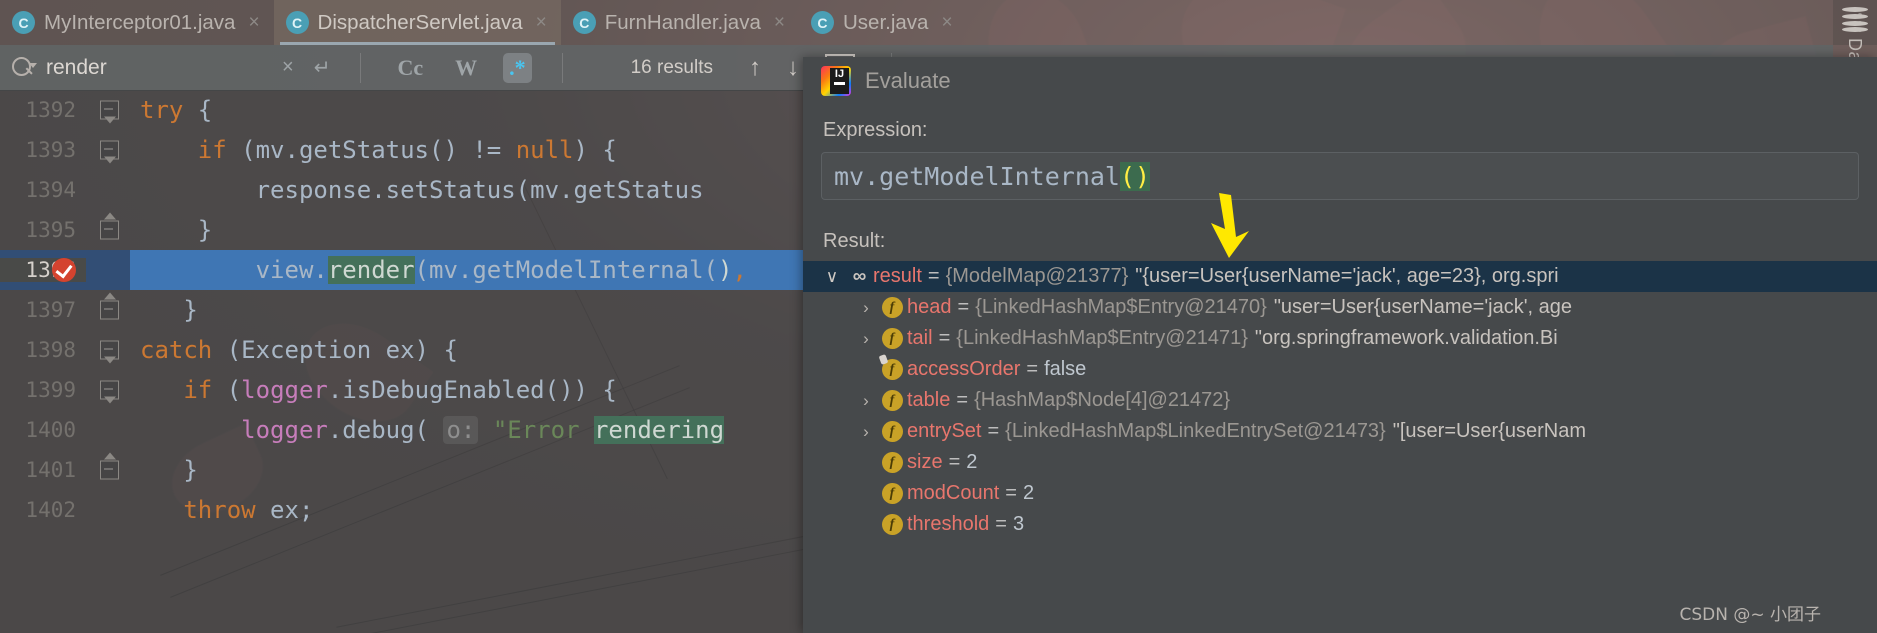 The image size is (1877, 633). Describe the element at coordinates (50, 430) in the screenshot. I see `line-number: 1400` at that location.